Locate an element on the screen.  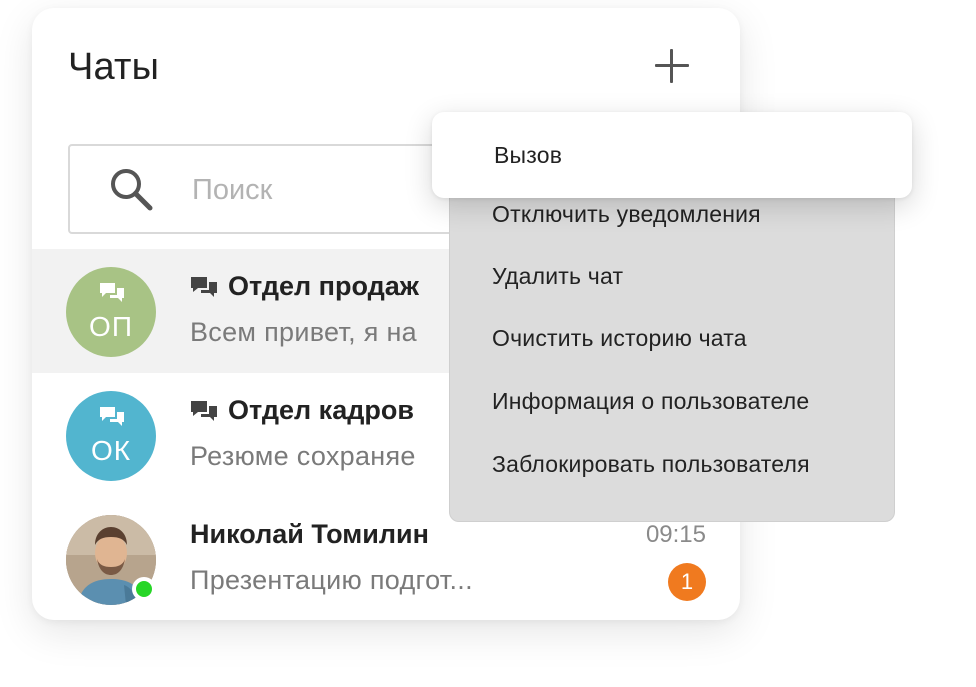
chat-name: Отдел продаж is located at coordinates (304, 286).